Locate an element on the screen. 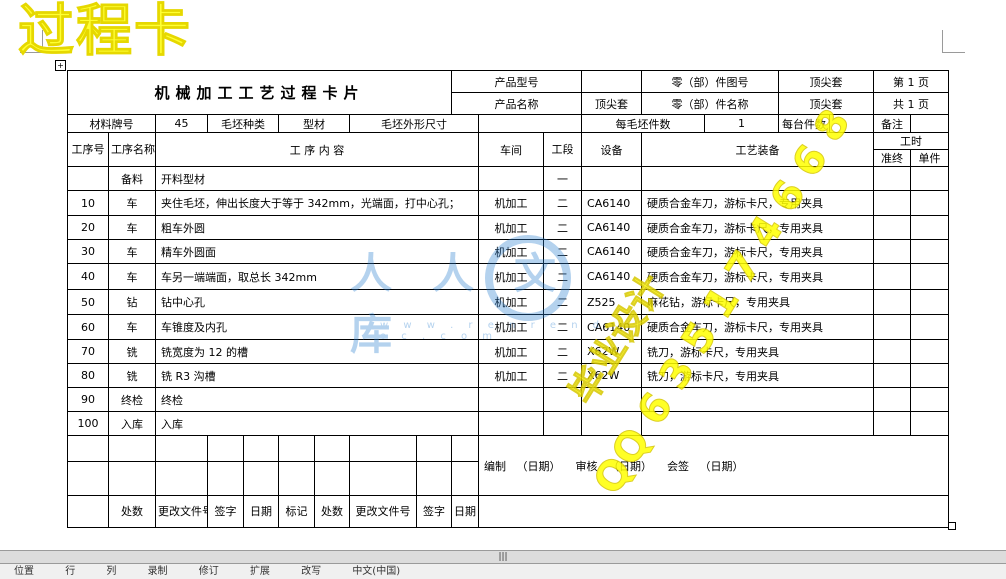 This screenshot has width=1006, height=579. op-name: 钻 is located at coordinates (132, 302).